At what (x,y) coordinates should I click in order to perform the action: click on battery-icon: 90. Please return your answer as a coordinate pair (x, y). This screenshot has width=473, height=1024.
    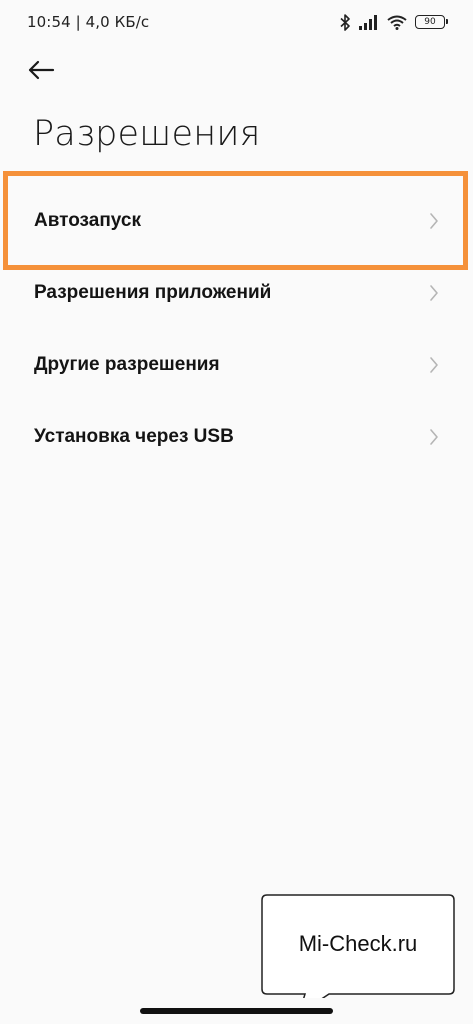
    Looking at the image, I should click on (431, 22).